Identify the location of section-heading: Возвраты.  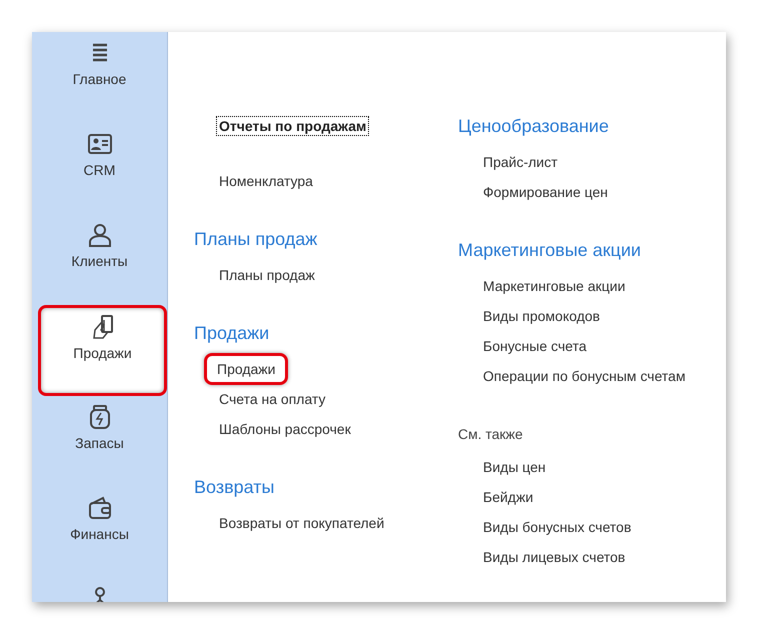
(235, 487).